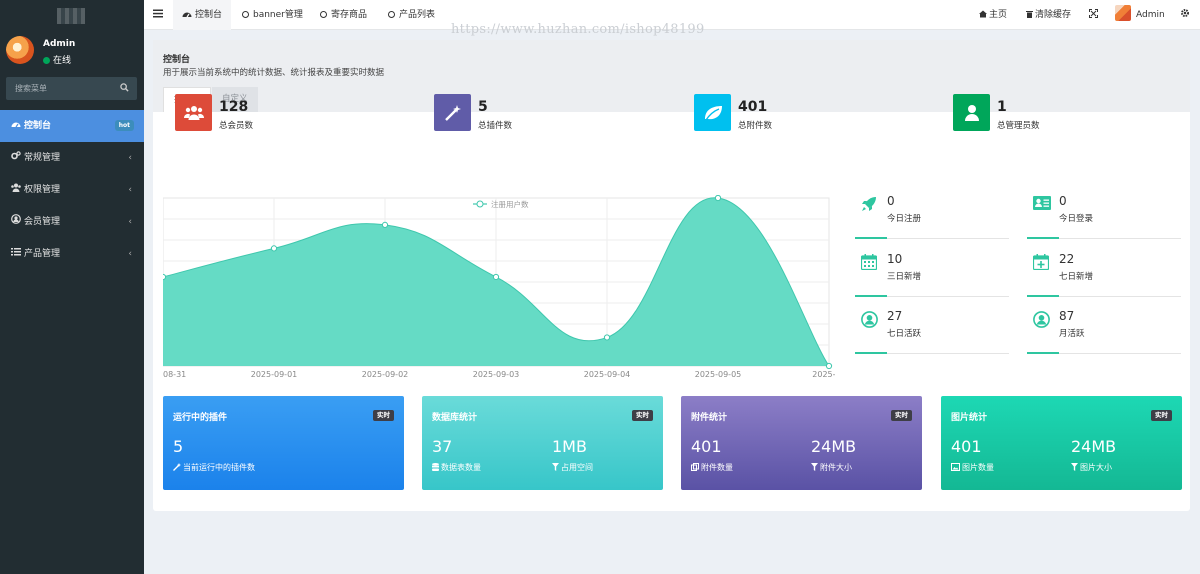 Image resolution: width=1200 pixels, height=574 pixels. I want to click on mini-stat-today-login: 0 今日登录, so click(1104, 215).